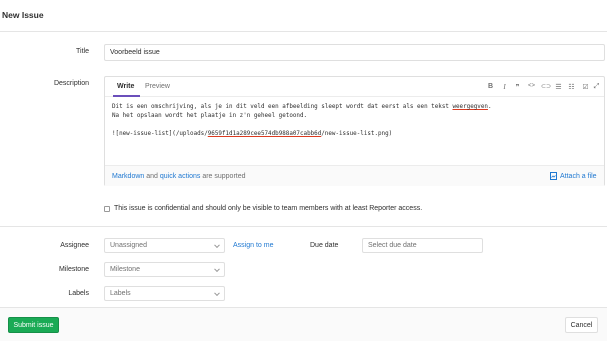 The image size is (607, 341). What do you see at coordinates (33, 325) in the screenshot?
I see `submit-issue-button: Submit issue` at bounding box center [33, 325].